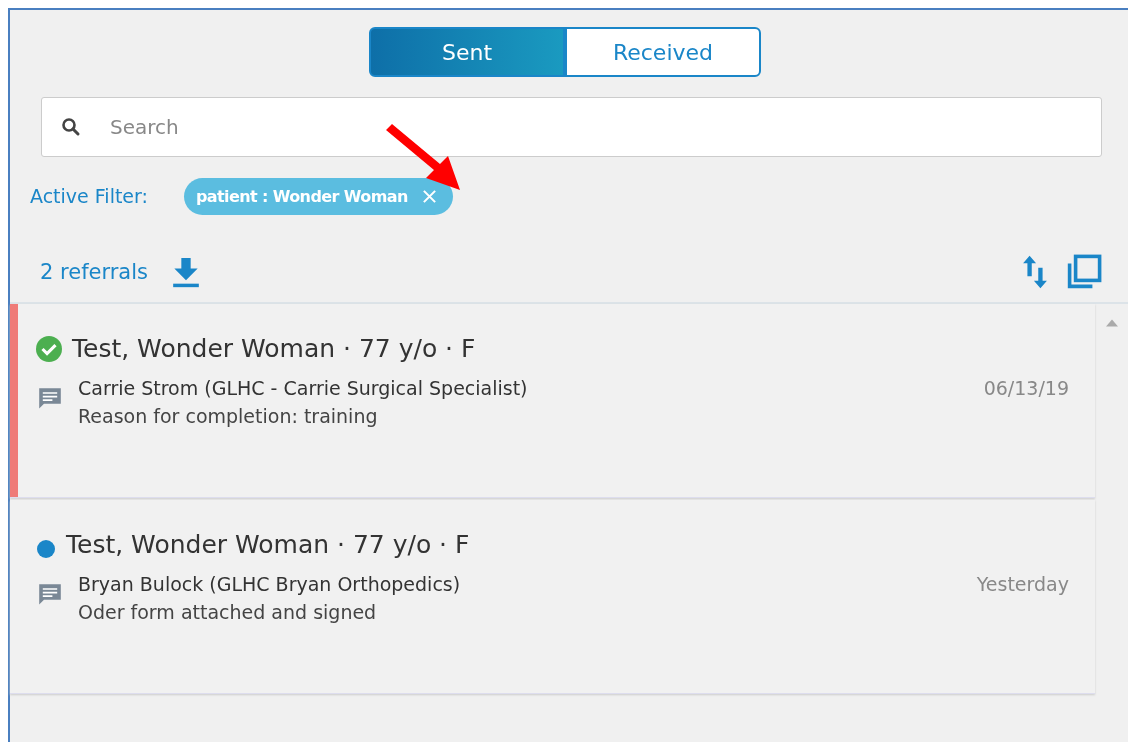 This screenshot has width=1128, height=742. I want to click on filter-label: Active Filter:, so click(89, 196).